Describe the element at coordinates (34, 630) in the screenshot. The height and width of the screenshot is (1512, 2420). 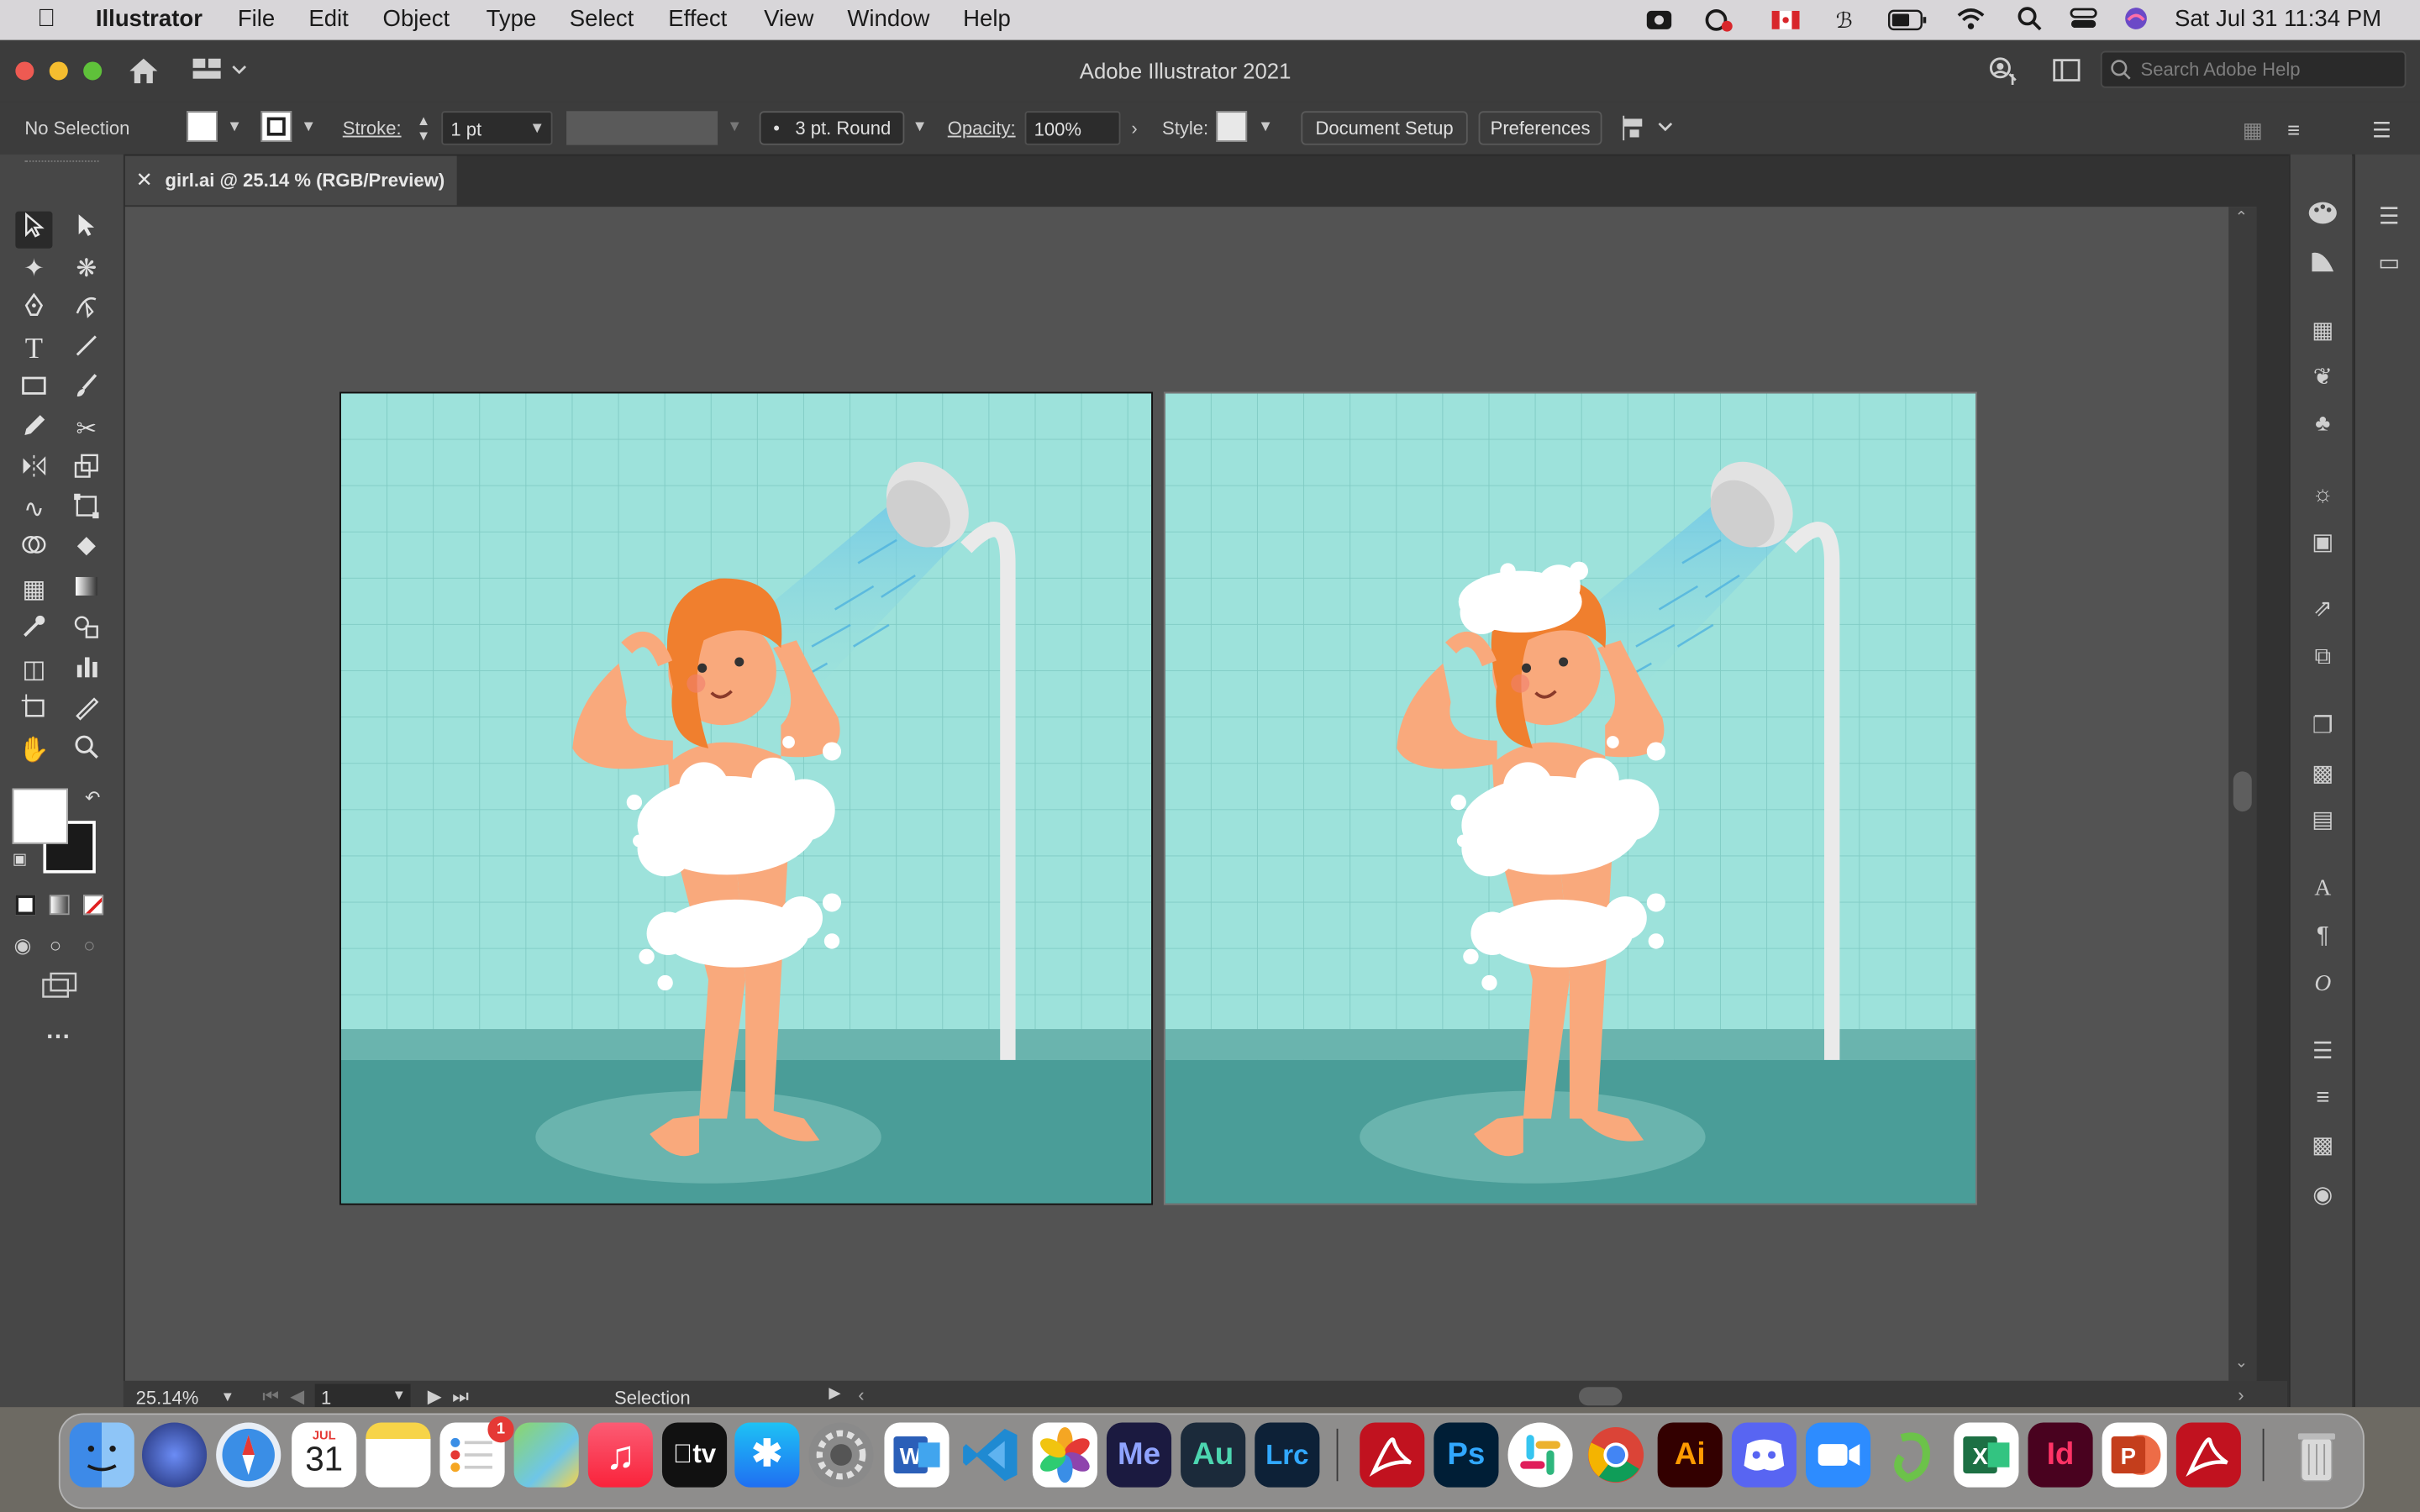
I see `eyedropper-tool-icon` at that location.